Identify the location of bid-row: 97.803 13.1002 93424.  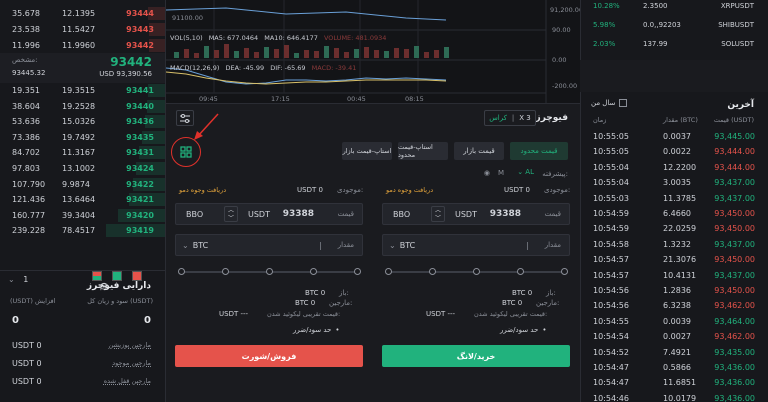
(82, 168).